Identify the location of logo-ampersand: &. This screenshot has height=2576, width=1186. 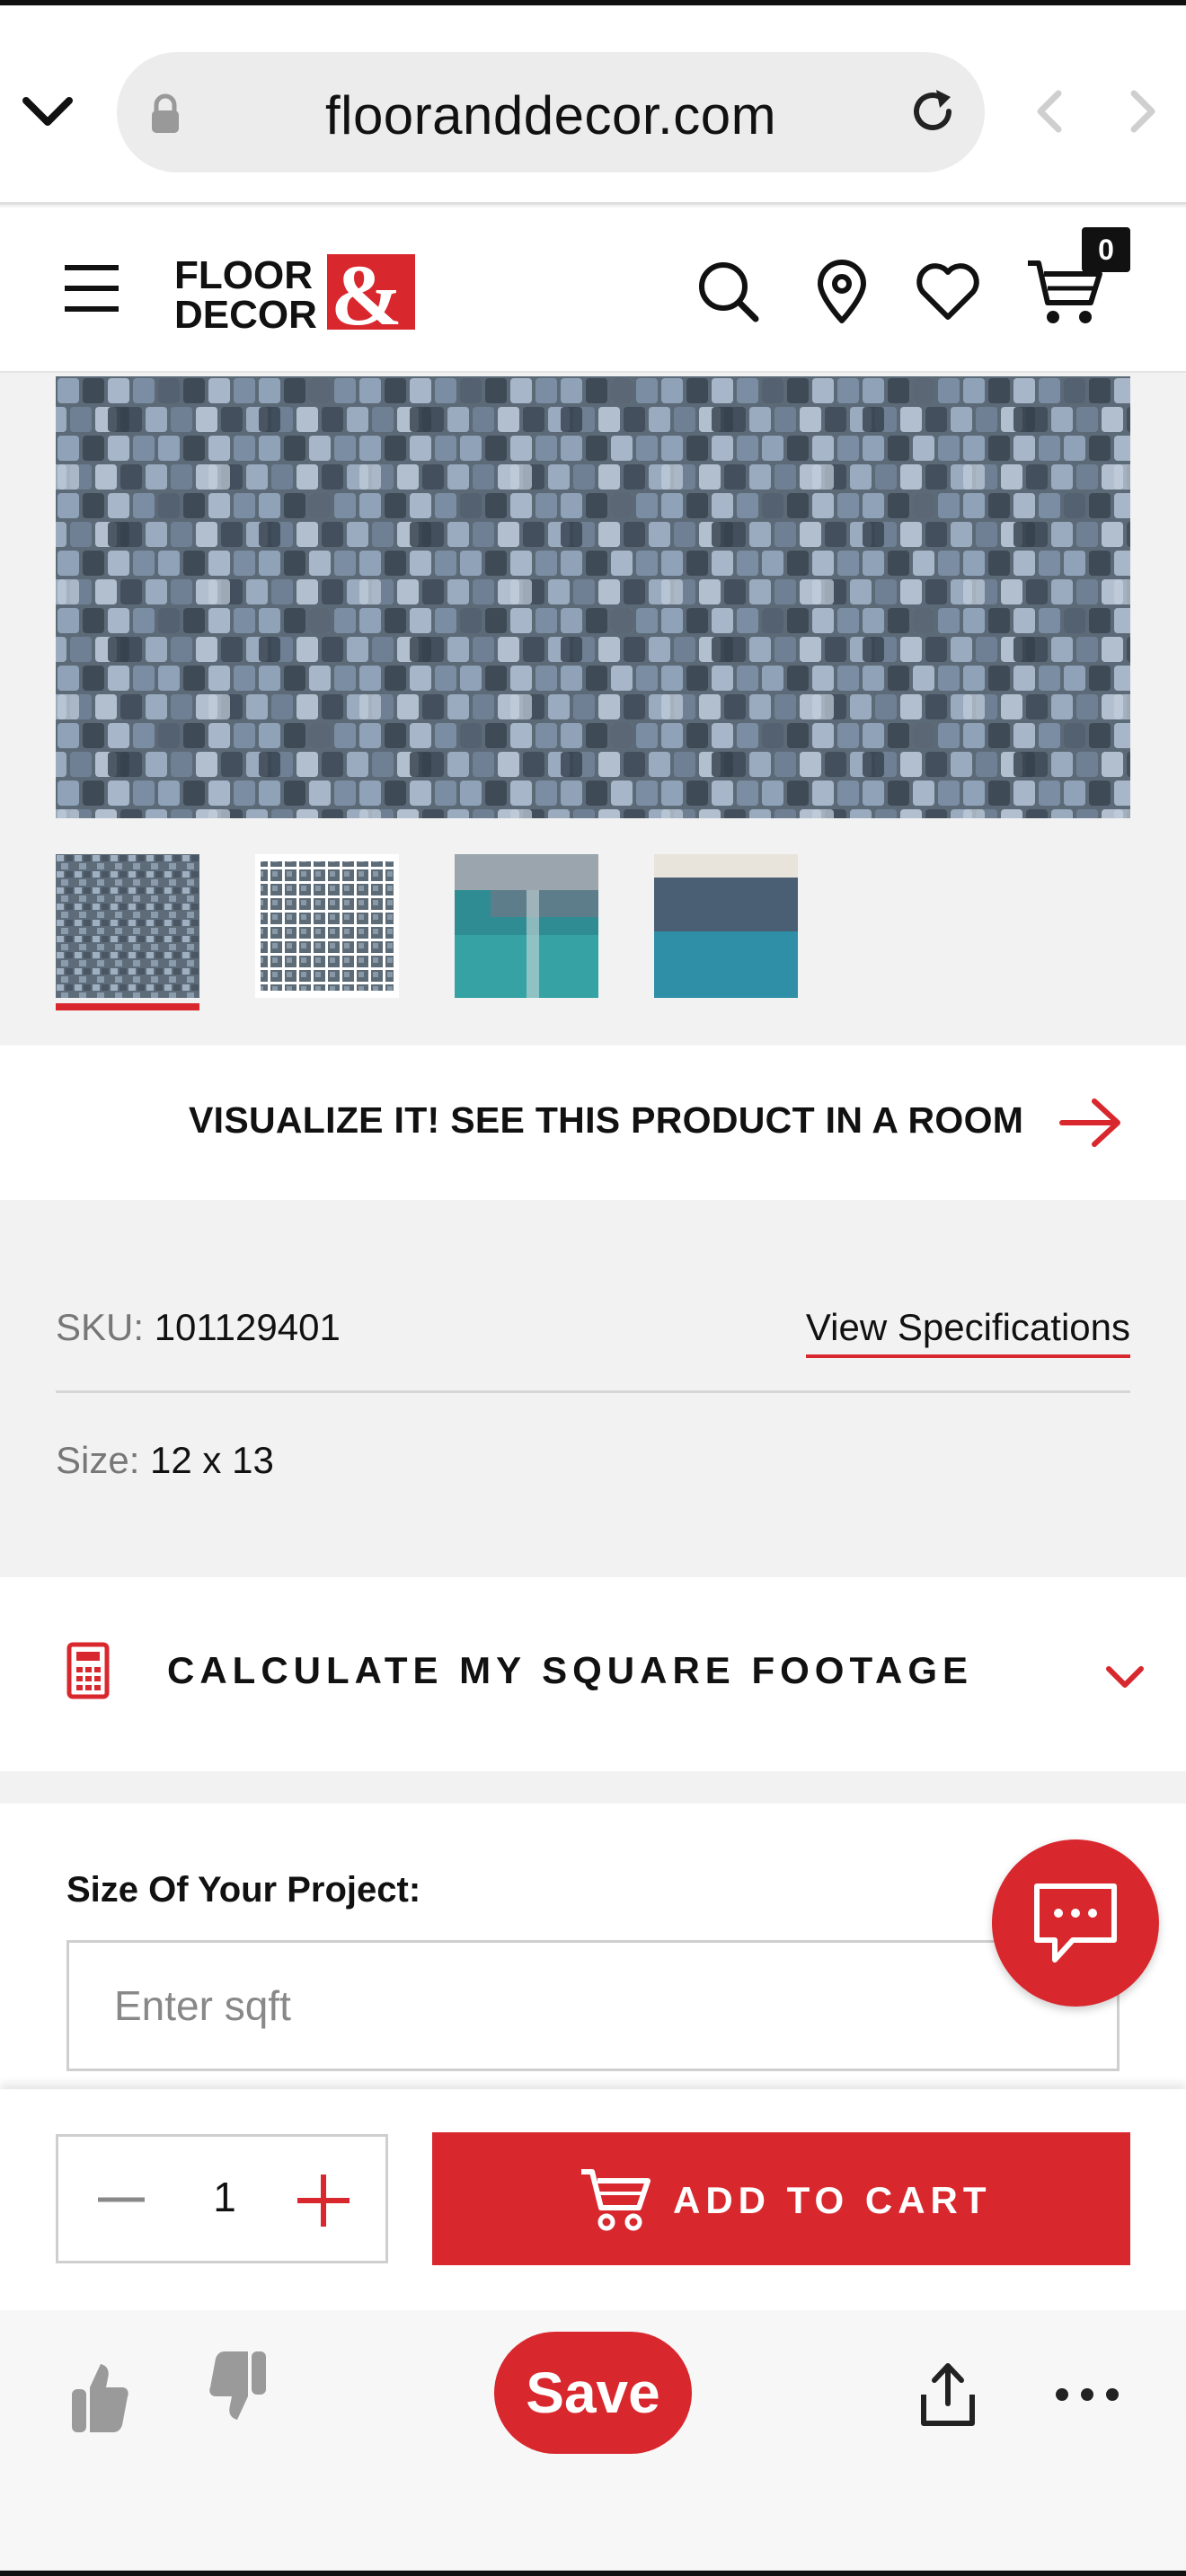
(367, 291).